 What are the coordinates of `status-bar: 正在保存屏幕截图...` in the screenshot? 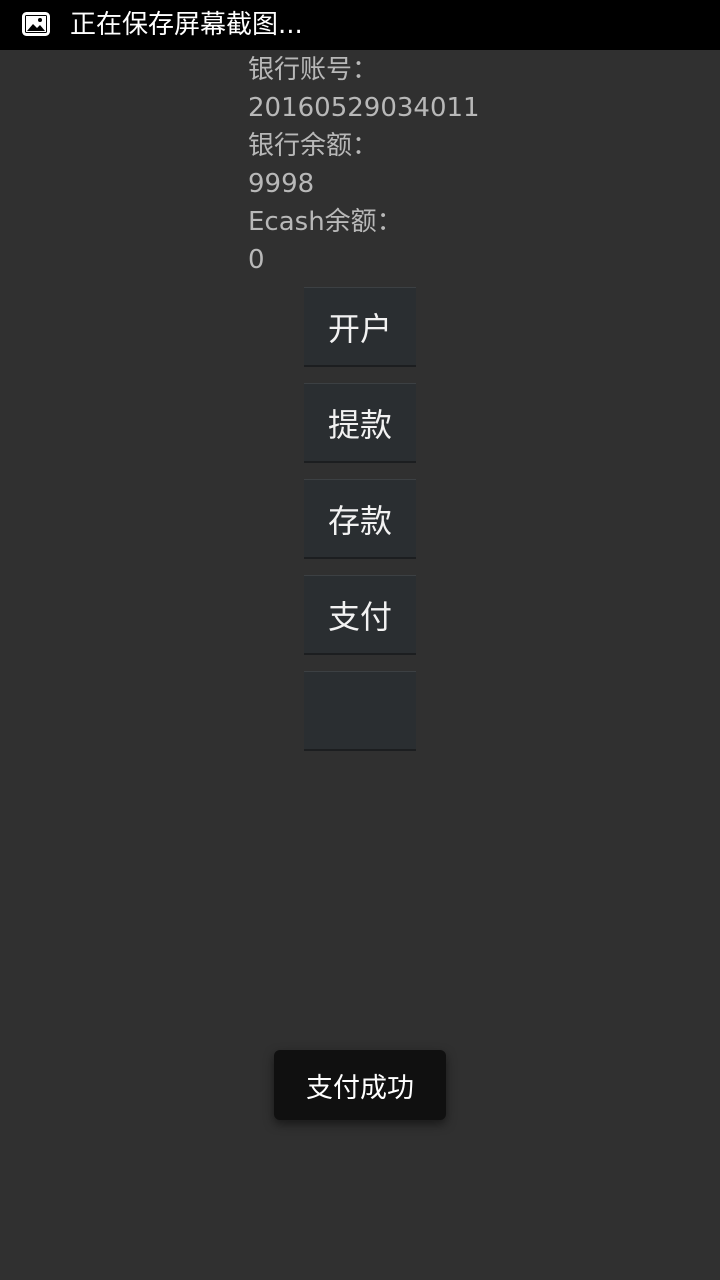 It's located at (360, 25).